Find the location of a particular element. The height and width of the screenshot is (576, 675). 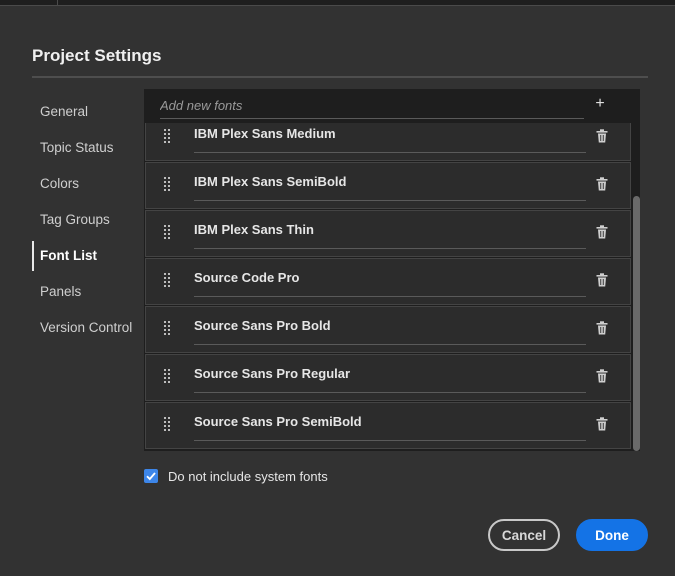

done-button: Done is located at coordinates (612, 535).